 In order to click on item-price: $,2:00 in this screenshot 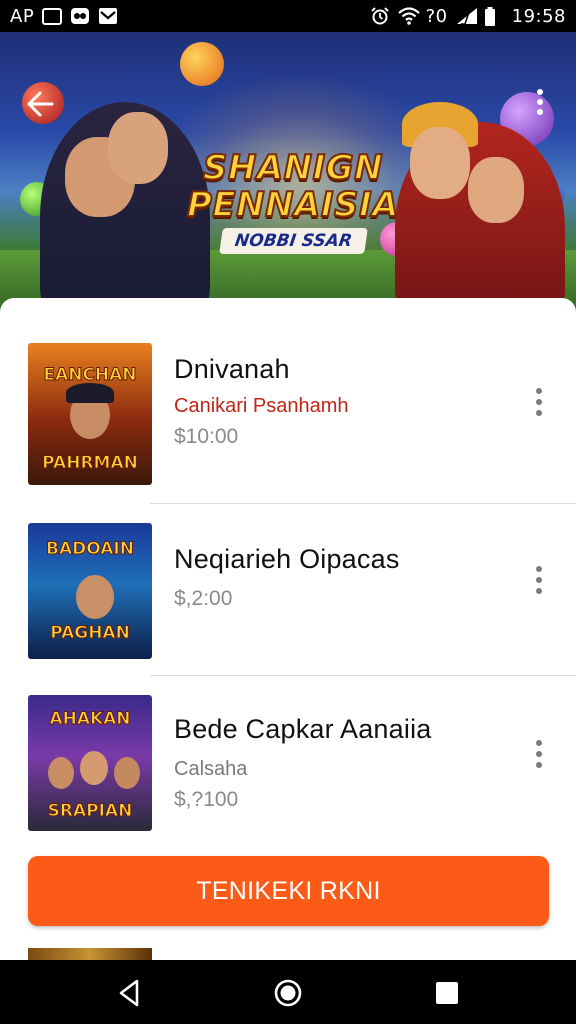, I will do `click(203, 598)`.